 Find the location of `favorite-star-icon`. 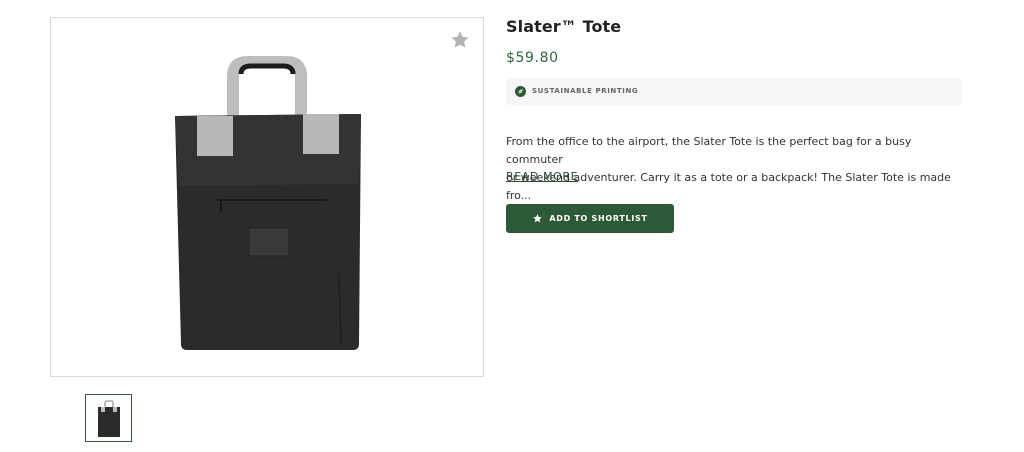

favorite-star-icon is located at coordinates (460, 40).